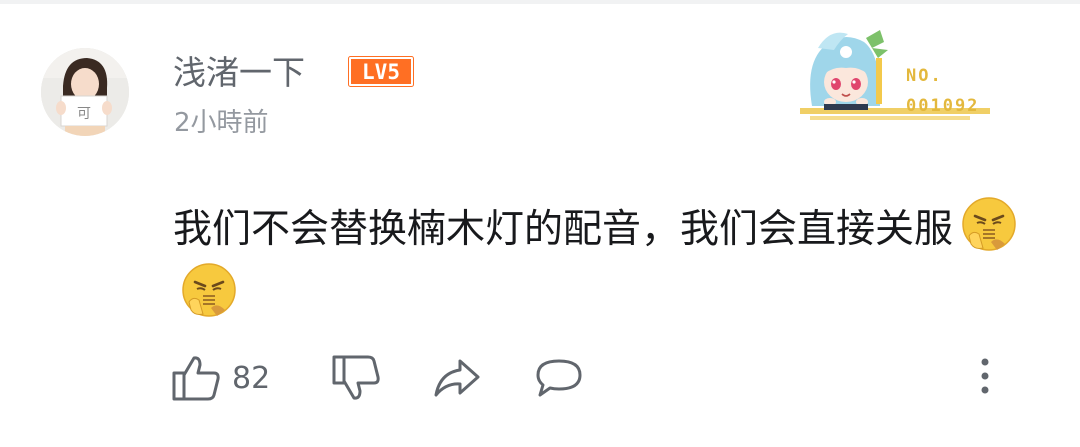  I want to click on fan-badge-number: 001092, so click(943, 106).